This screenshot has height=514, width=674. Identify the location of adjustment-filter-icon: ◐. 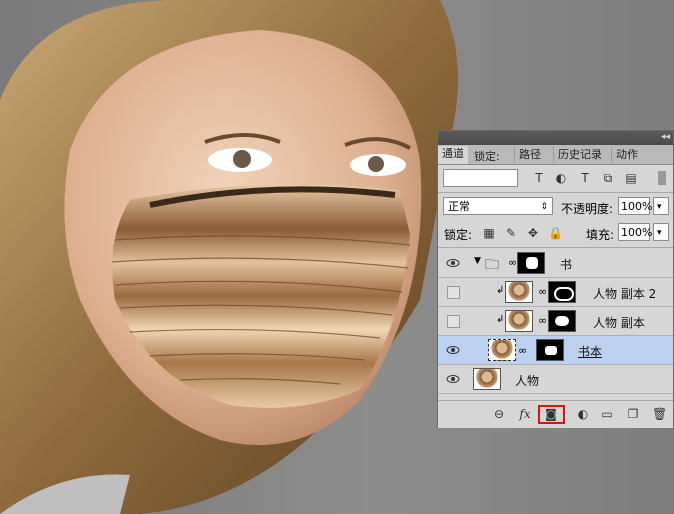
(561, 178).